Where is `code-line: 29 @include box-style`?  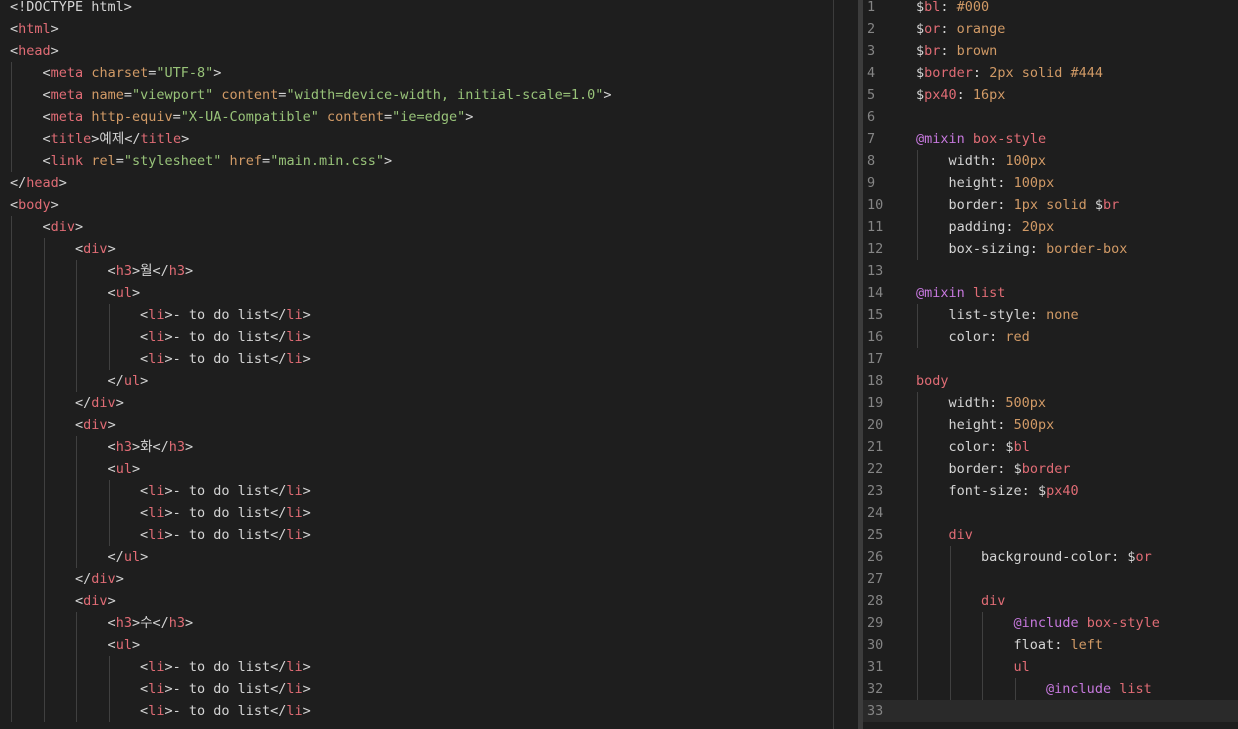
code-line: 29 @include box-style is located at coordinates (1050, 623).